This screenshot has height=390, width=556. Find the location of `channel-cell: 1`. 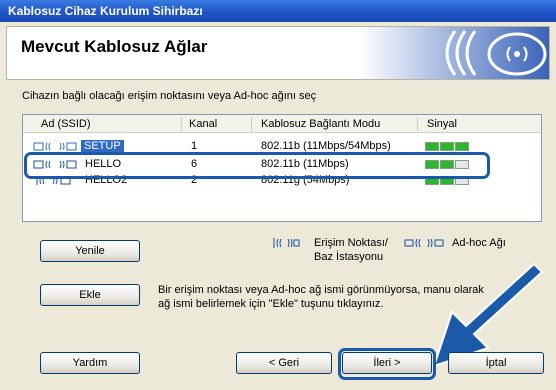

channel-cell: 1 is located at coordinates (194, 146).